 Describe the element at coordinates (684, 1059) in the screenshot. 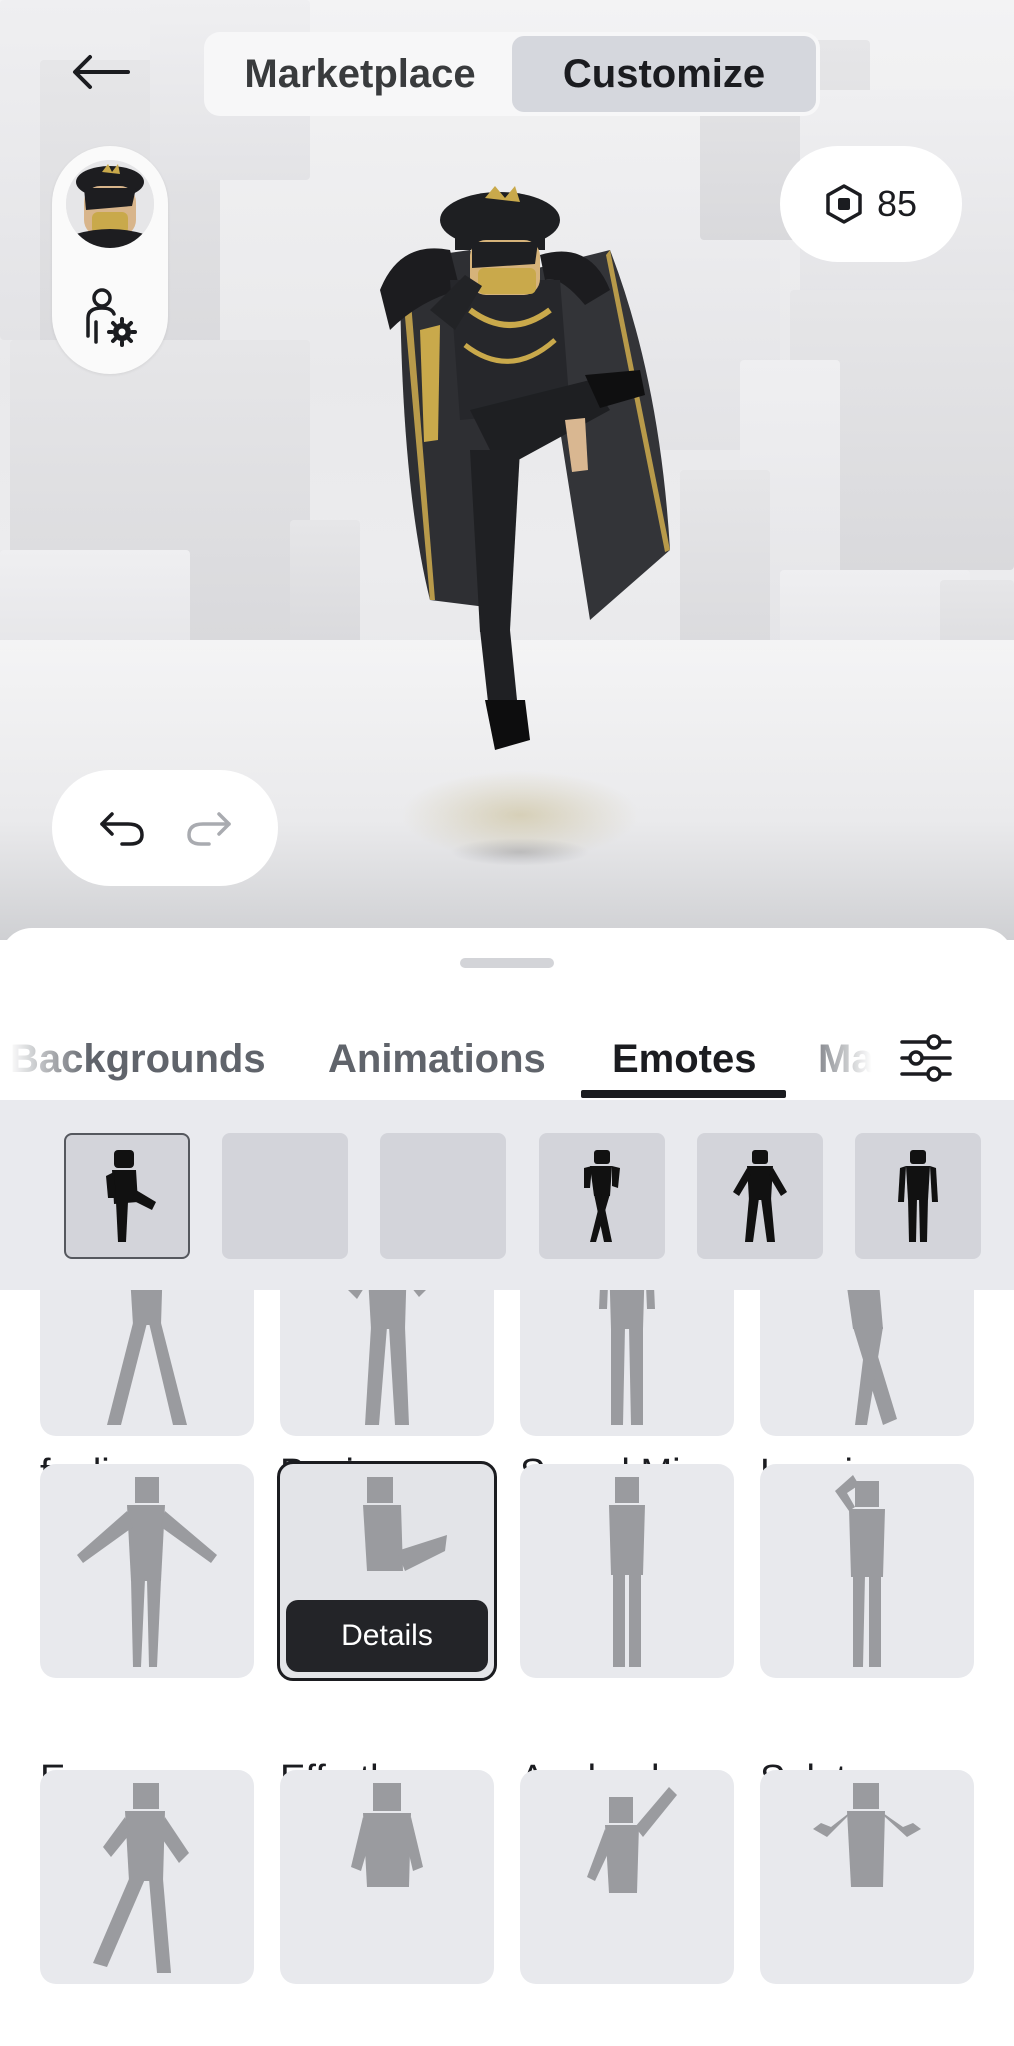

I see `tab-emotes: Emotes` at that location.